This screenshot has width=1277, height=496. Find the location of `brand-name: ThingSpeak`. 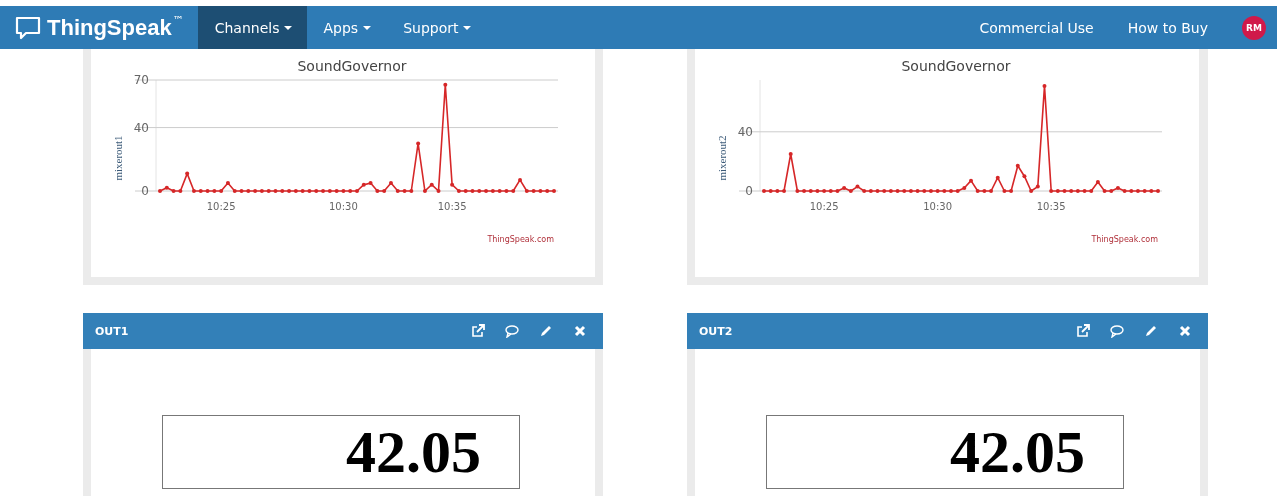

brand-name: ThingSpeak is located at coordinates (109, 27).